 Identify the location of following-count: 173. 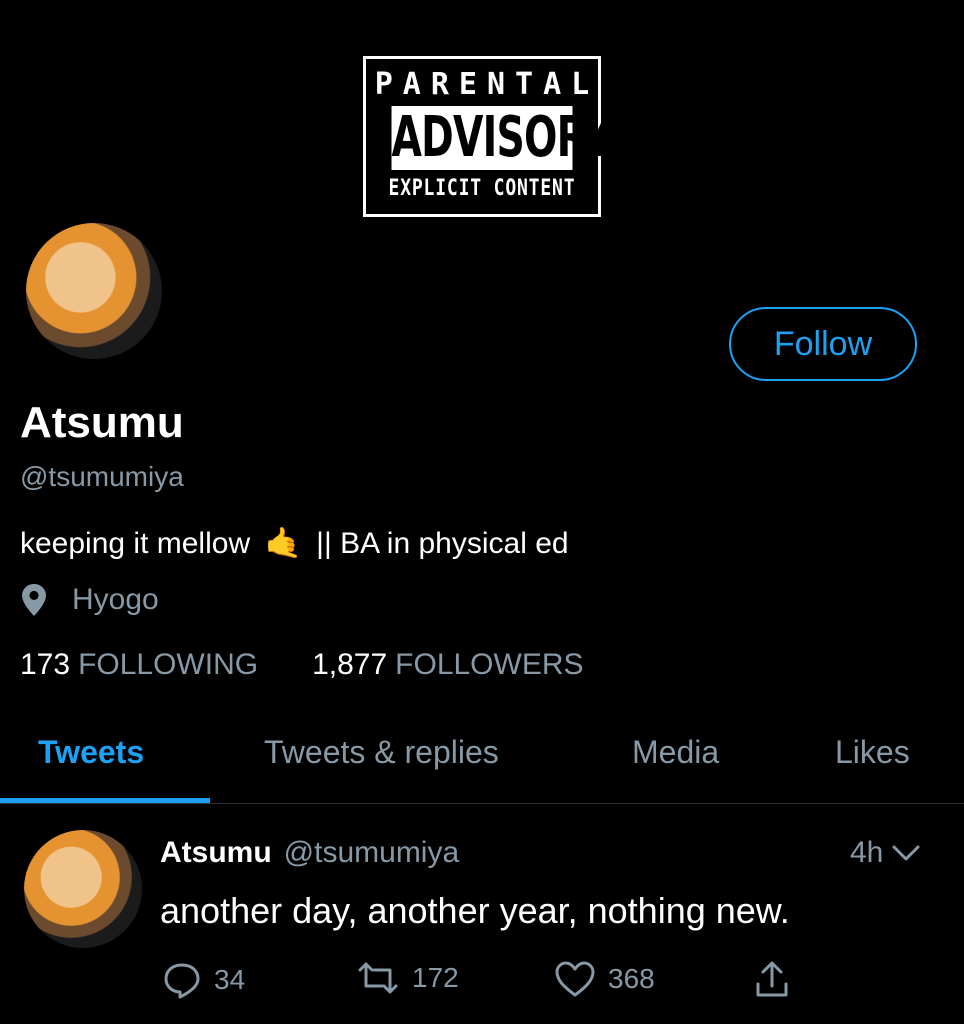
(45, 664).